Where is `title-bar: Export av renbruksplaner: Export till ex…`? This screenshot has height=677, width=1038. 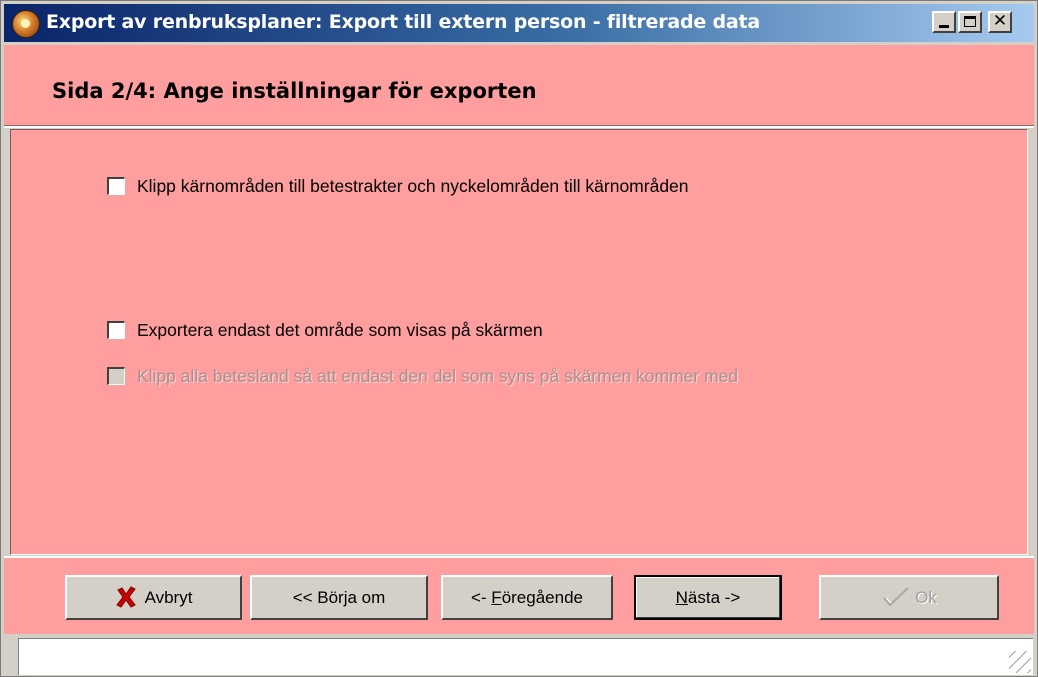 title-bar: Export av renbruksplaner: Export till ex… is located at coordinates (519, 23).